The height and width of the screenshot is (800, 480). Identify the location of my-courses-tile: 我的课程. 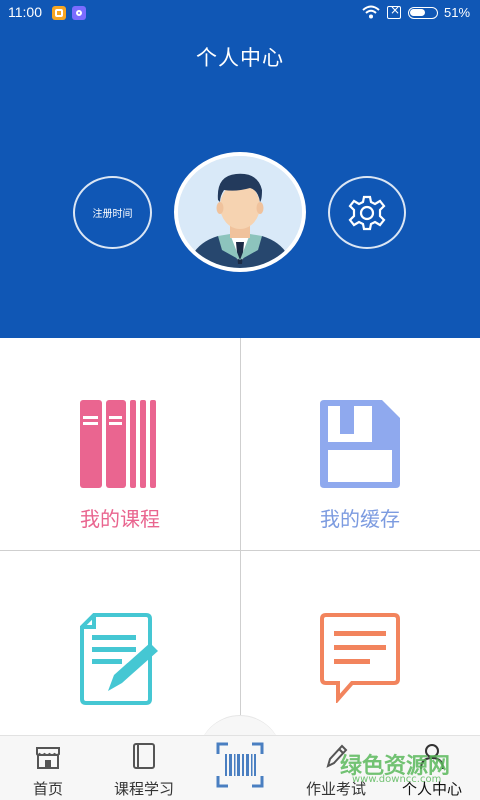
(120, 444).